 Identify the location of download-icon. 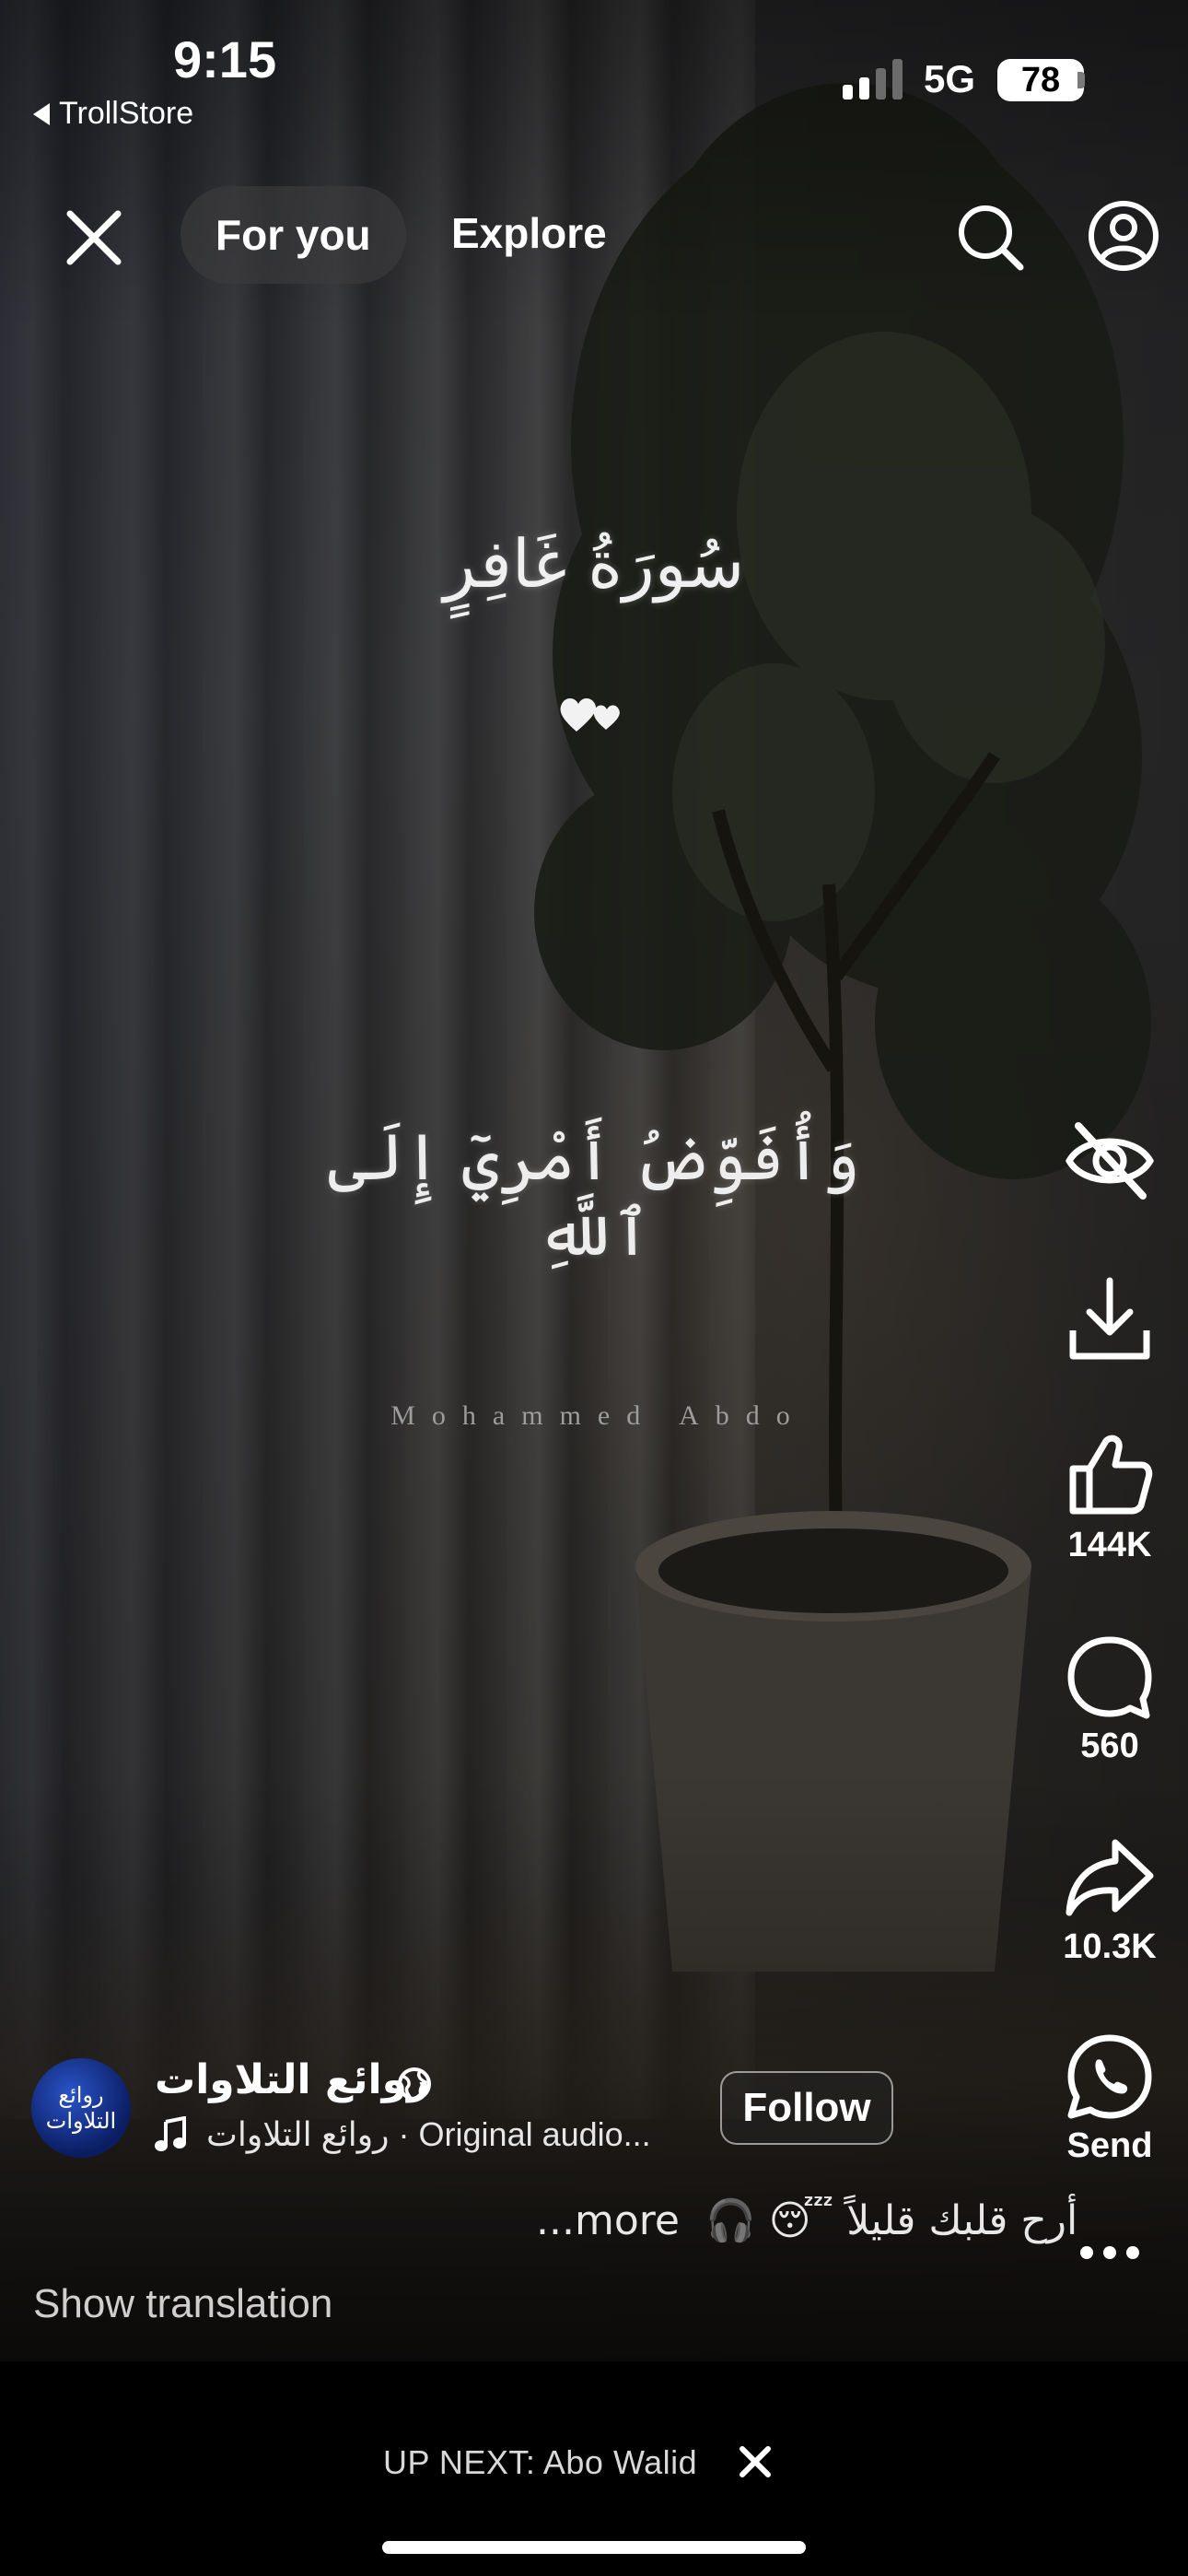
(1110, 1319).